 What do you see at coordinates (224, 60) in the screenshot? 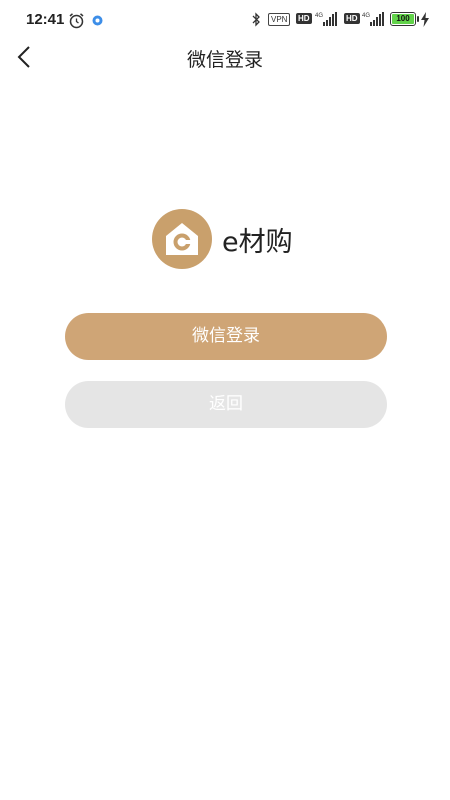
I see `page-title: 微信登录` at bounding box center [224, 60].